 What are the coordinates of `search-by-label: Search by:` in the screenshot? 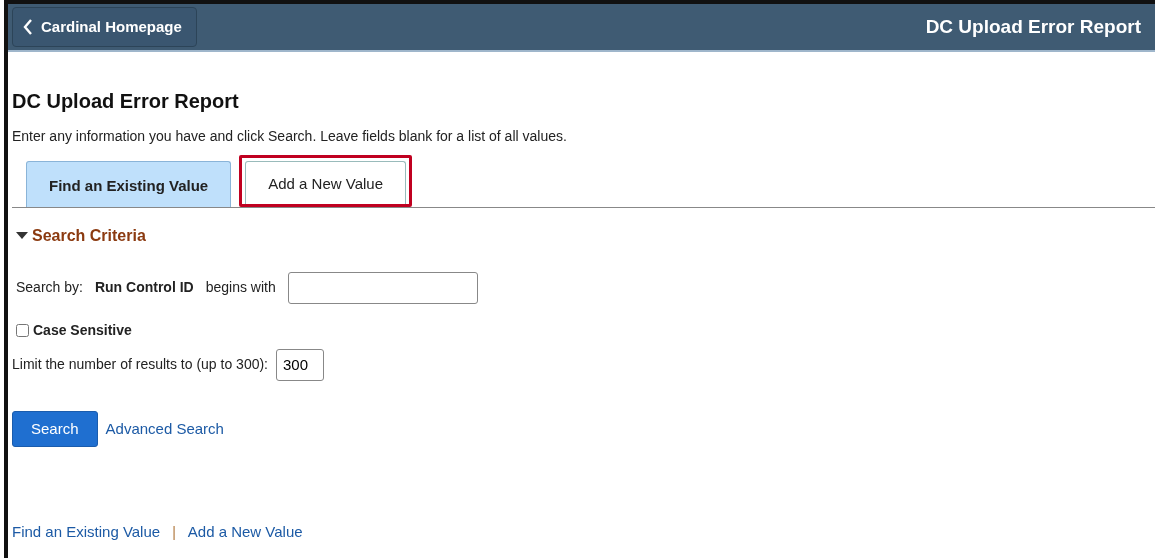 It's located at (49, 287).